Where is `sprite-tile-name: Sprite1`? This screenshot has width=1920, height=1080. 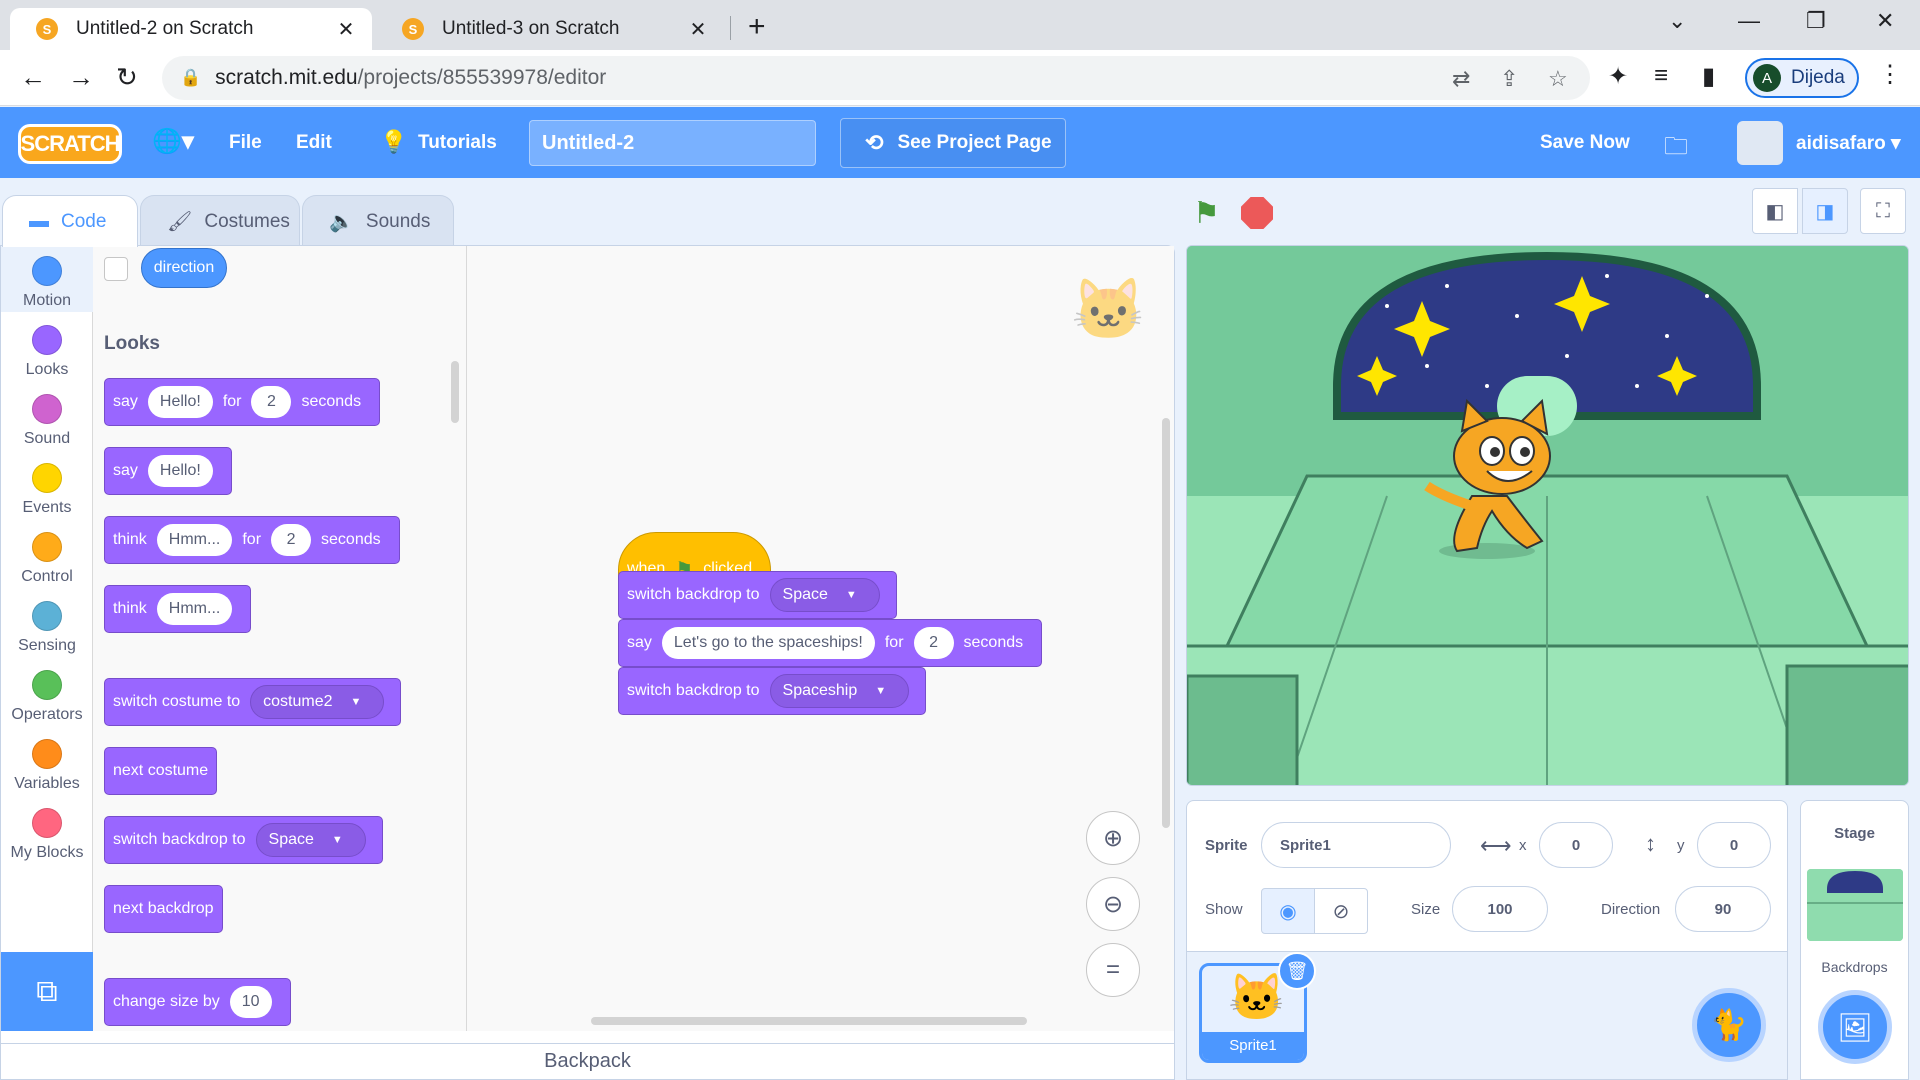
sprite-tile-name: Sprite1 is located at coordinates (1253, 1046).